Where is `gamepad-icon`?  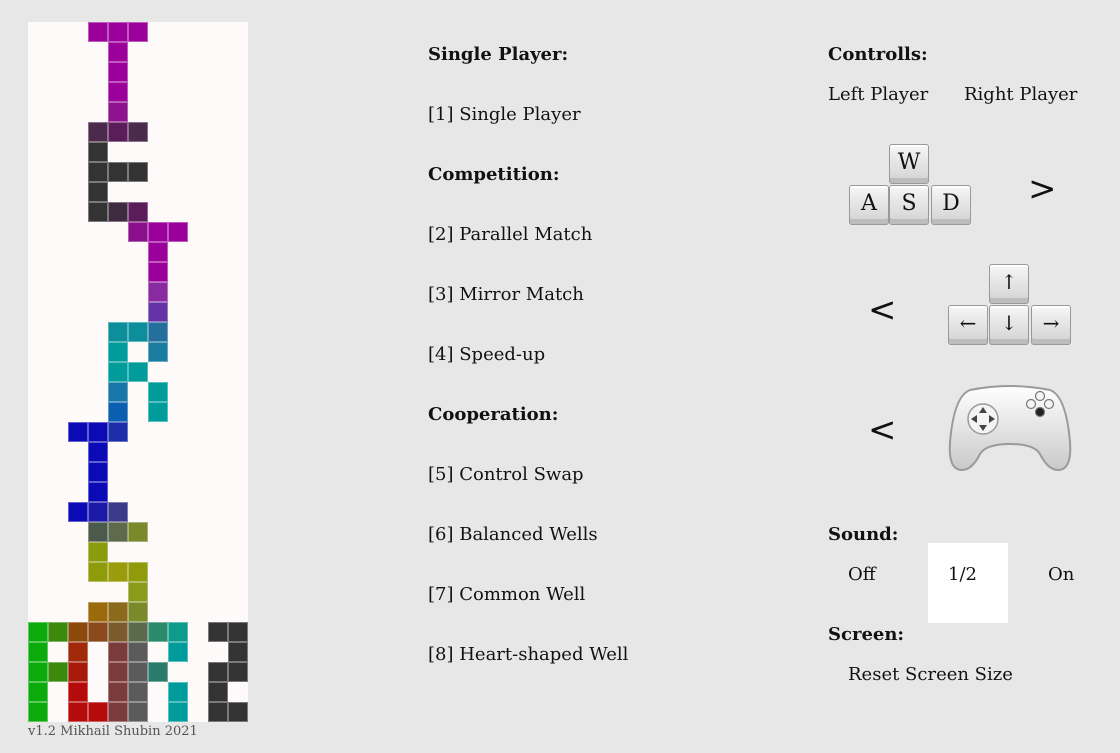 gamepad-icon is located at coordinates (1010, 428).